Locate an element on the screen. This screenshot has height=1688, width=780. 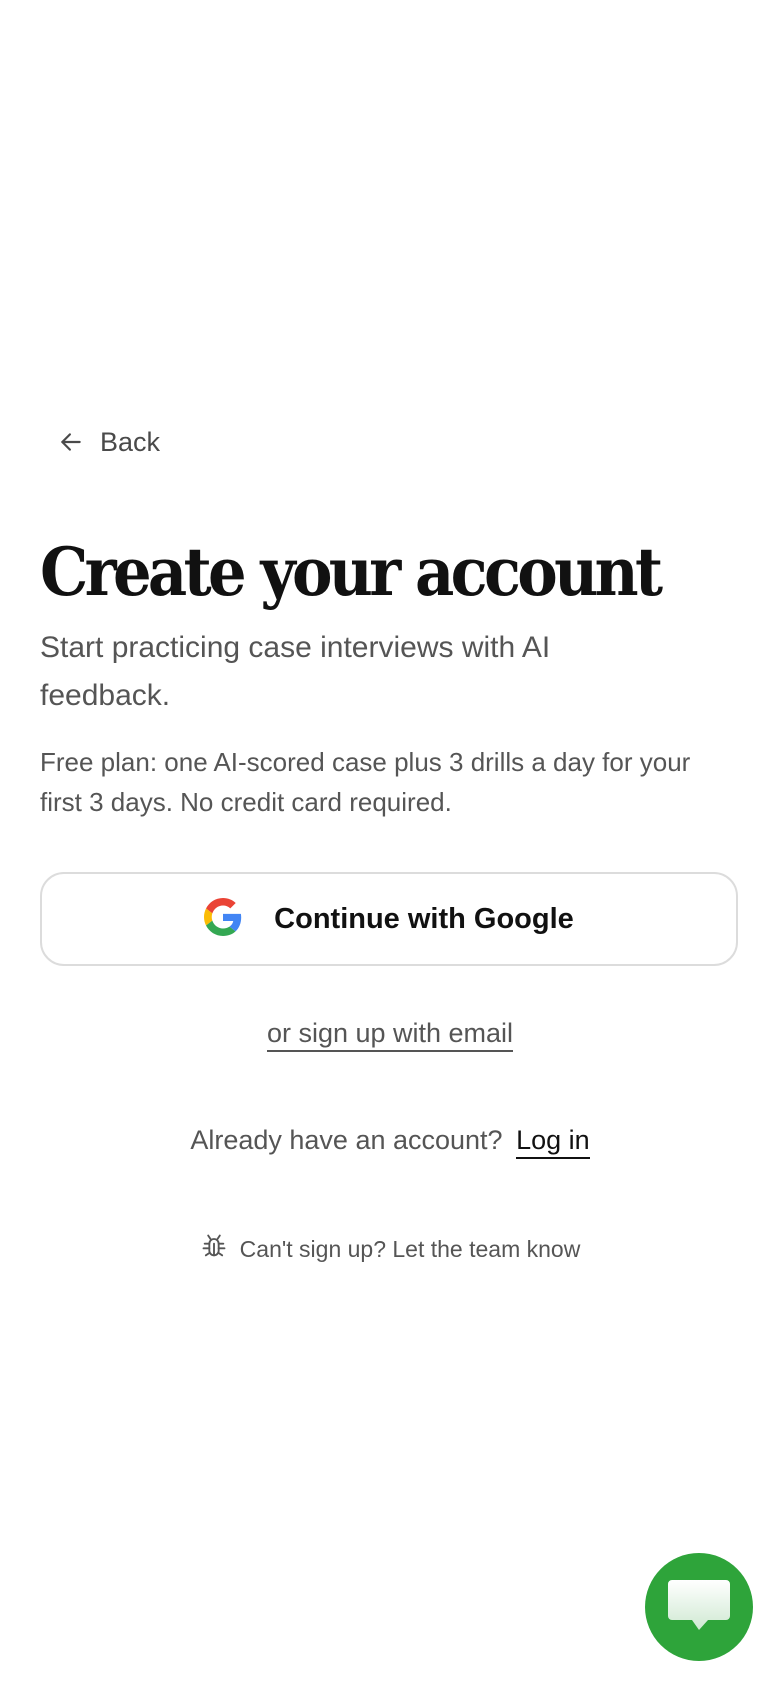
page-title: Create your account is located at coordinates (351, 572).